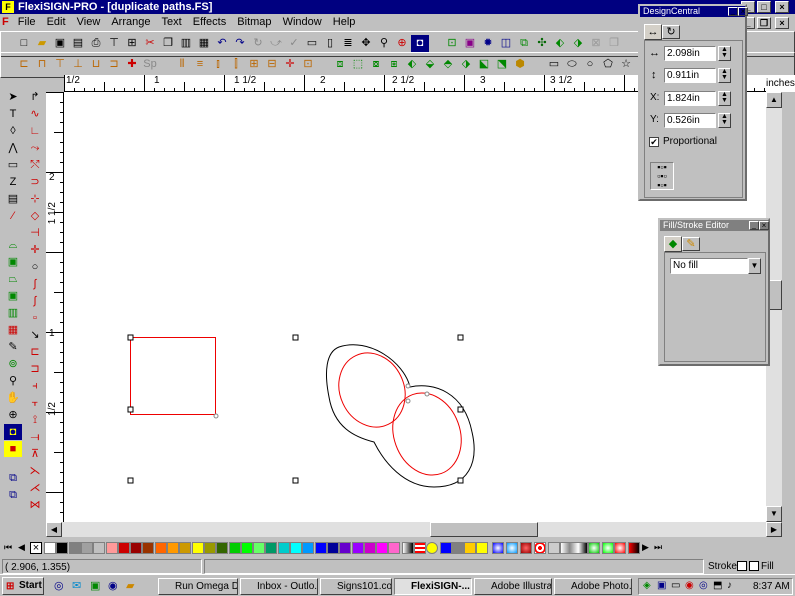  What do you see at coordinates (35, 148) in the screenshot?
I see `smooth-tool-icon: ⤳` at bounding box center [35, 148].